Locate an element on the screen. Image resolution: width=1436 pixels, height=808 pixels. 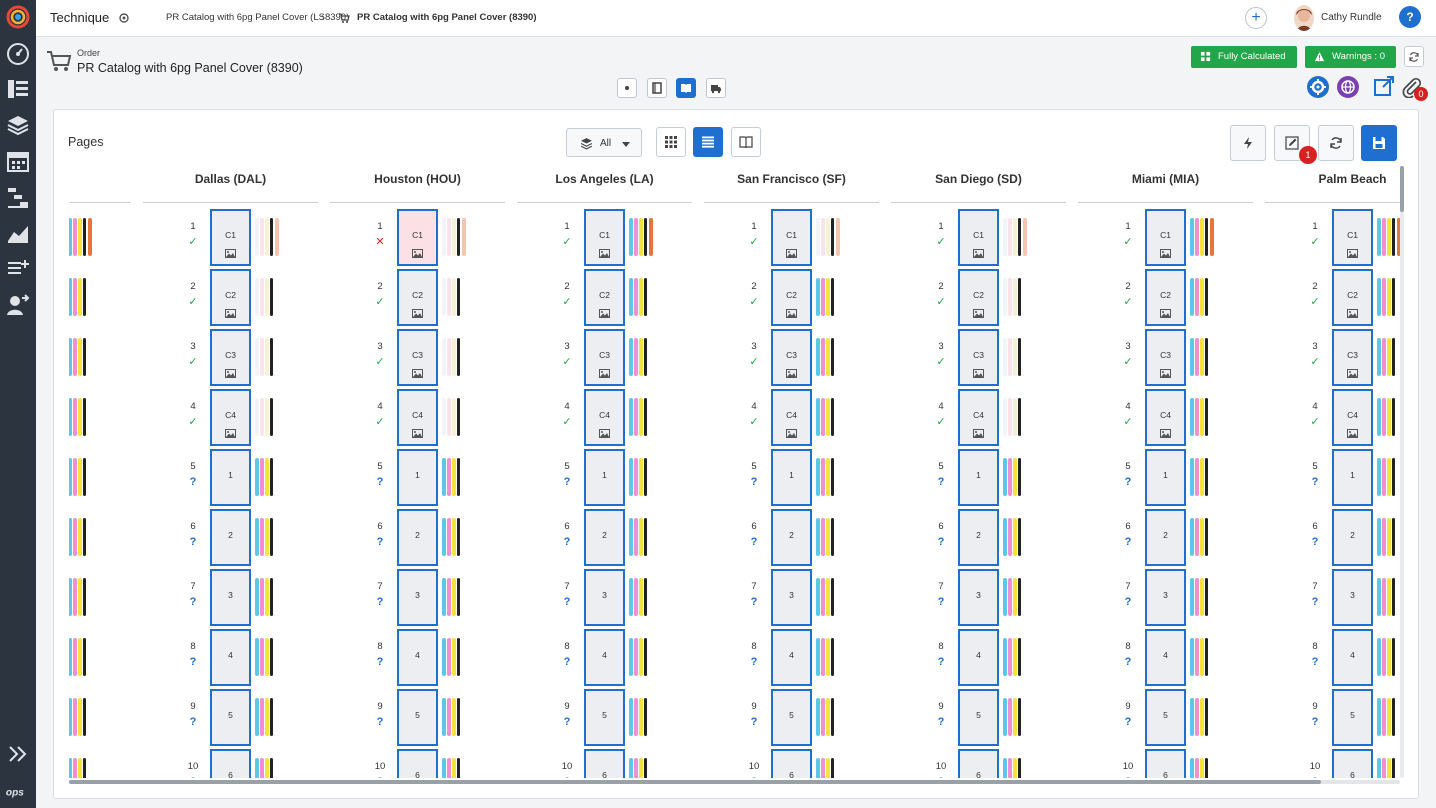
warnings-badge: Warnings : 0 is located at coordinates (1350, 57).